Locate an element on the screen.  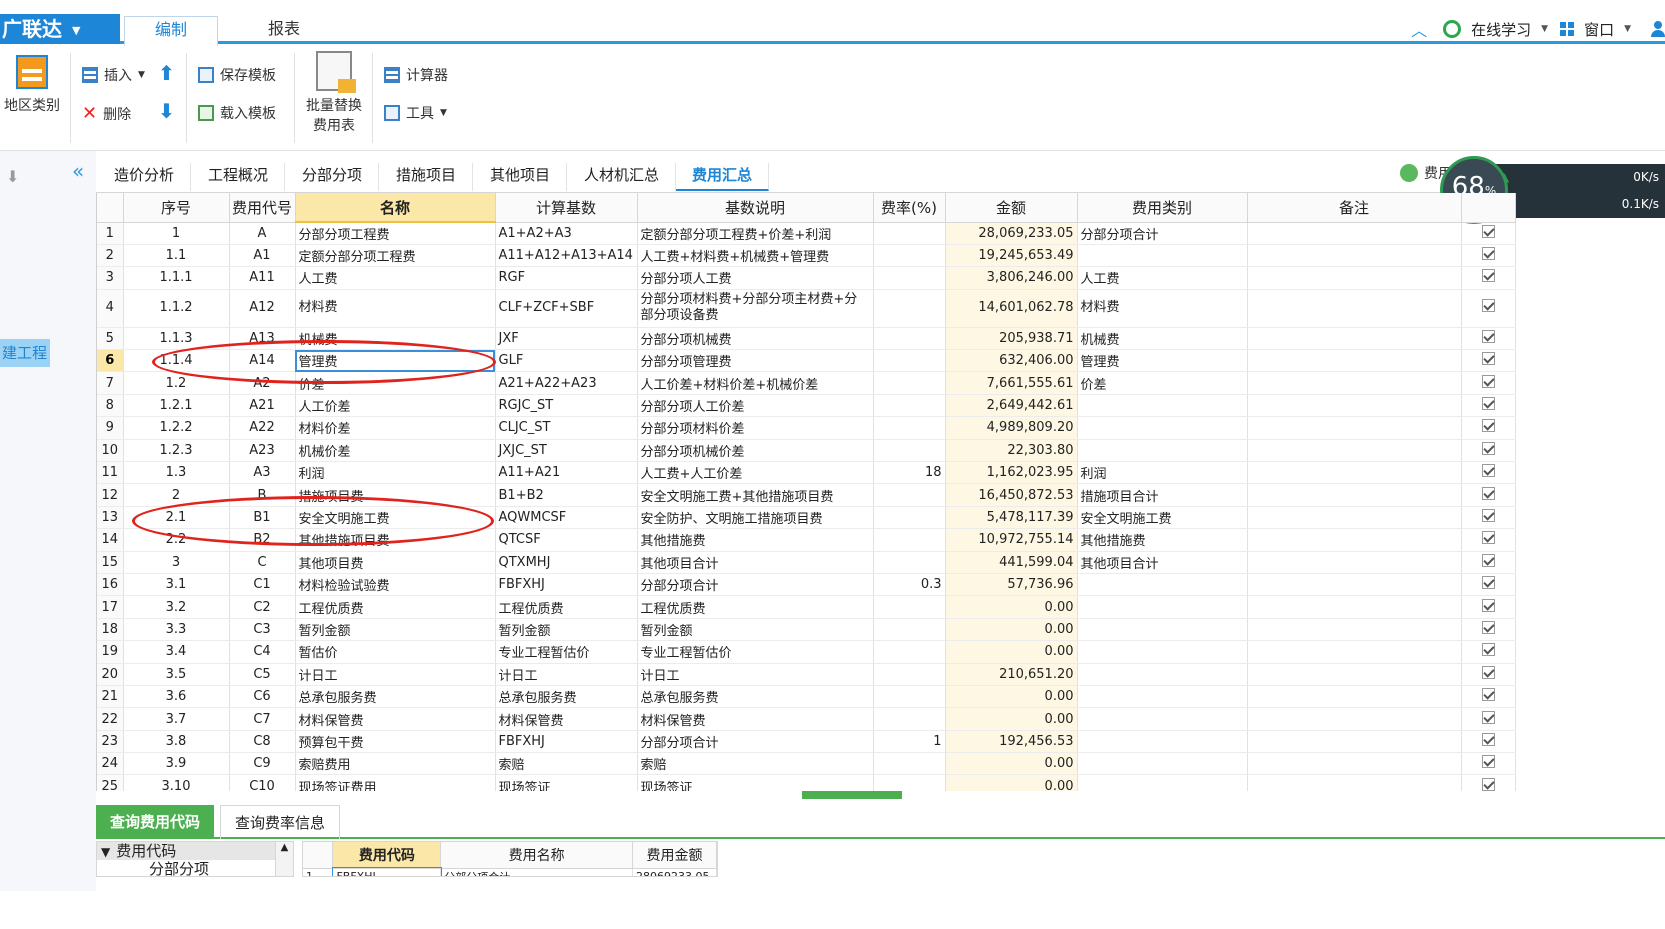
cell-fee-code: A1 is located at coordinates (262, 256).